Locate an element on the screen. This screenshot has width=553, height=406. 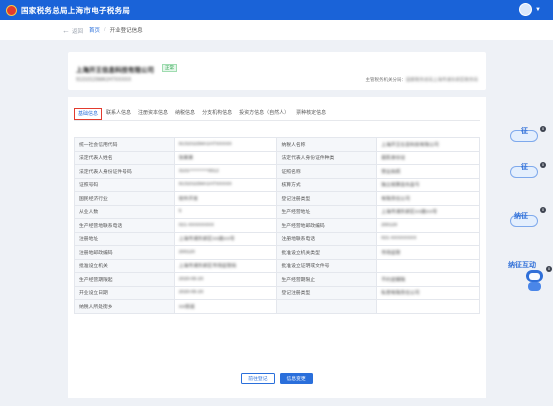
back-label: 返回 is located at coordinates (77, 32).